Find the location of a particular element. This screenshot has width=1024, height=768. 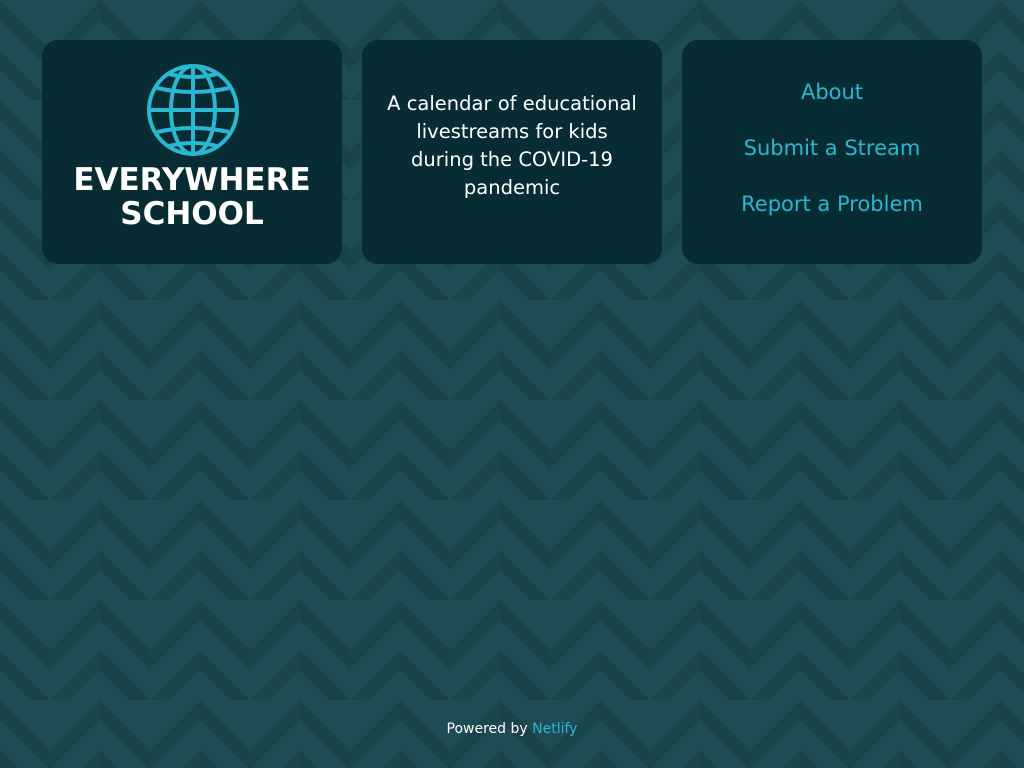

logo-wordmark-line1: EVERYWHERE is located at coordinates (192, 180).